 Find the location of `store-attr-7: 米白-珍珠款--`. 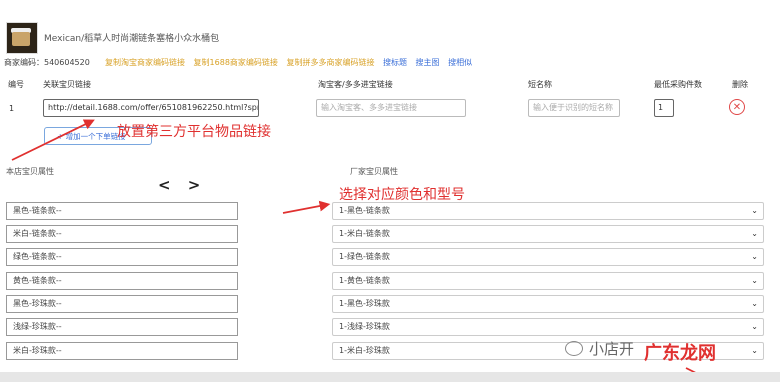

store-attr-7: 米白-珍珠款-- is located at coordinates (122, 351).